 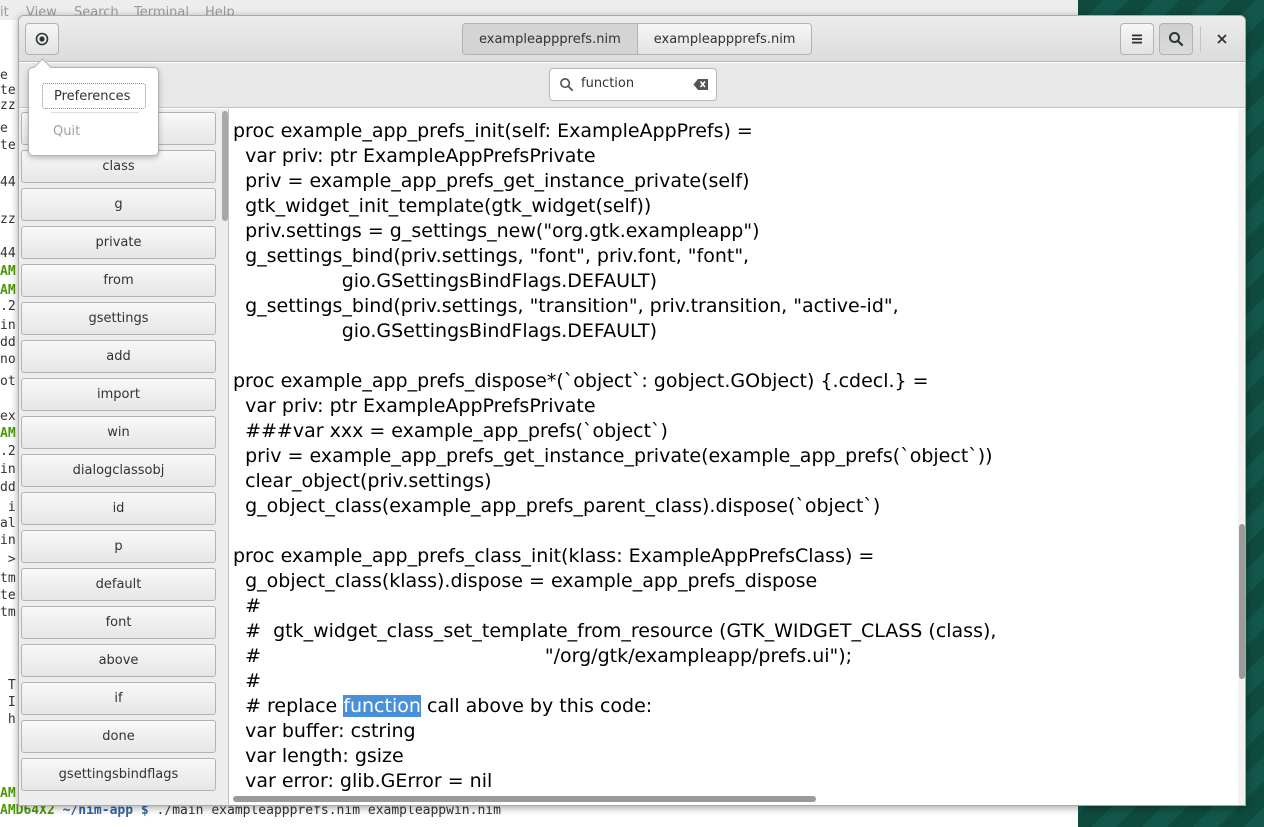 What do you see at coordinates (118, 622) in the screenshot?
I see `sidebar-word-button: font` at bounding box center [118, 622].